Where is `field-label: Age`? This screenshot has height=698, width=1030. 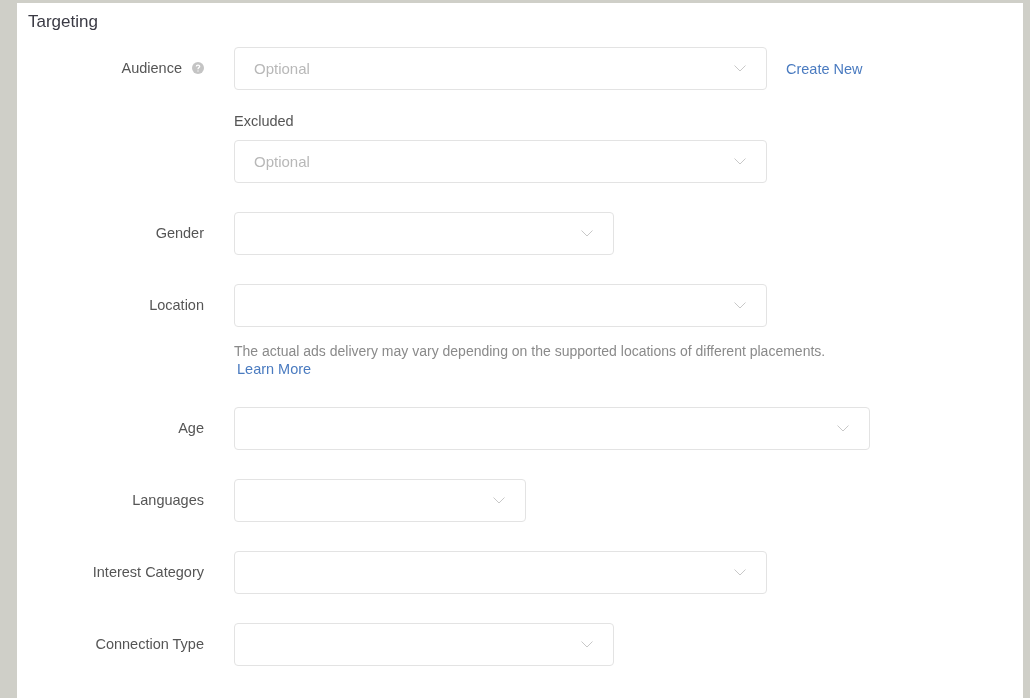
field-label: Age is located at coordinates (191, 428).